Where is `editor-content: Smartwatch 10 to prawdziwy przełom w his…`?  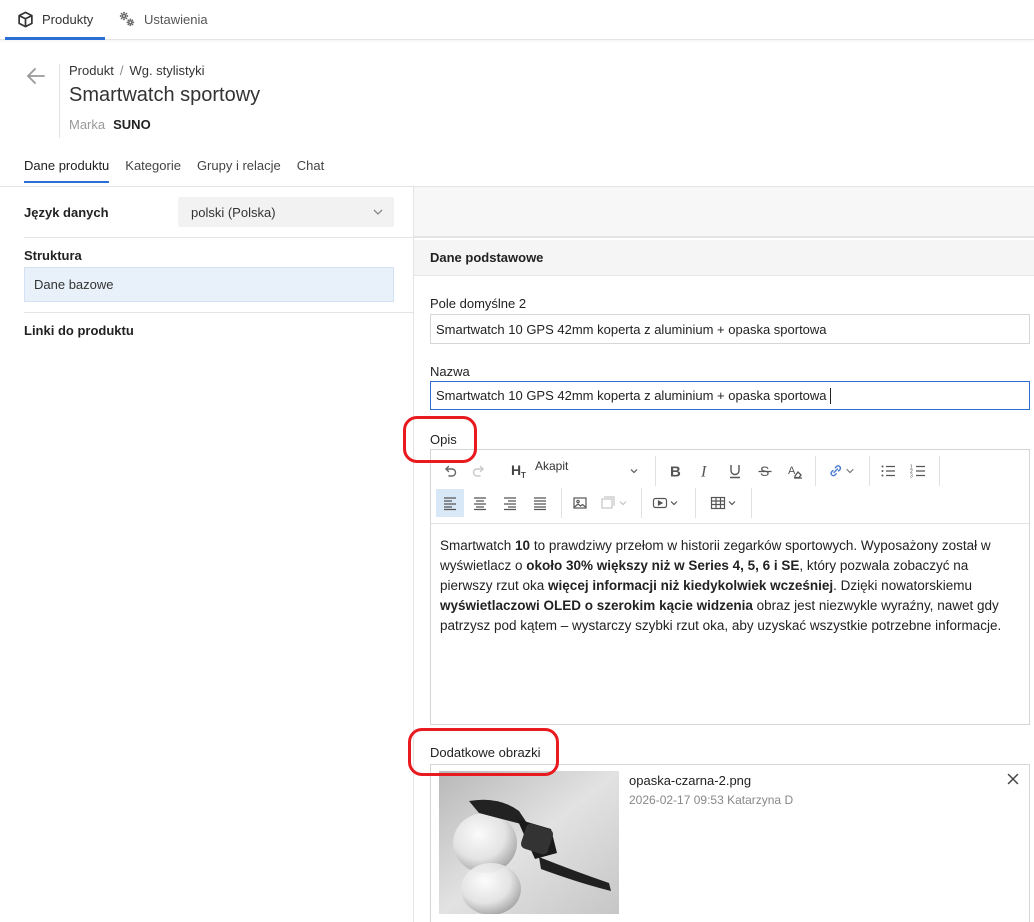 editor-content: Smartwatch 10 to prawdziwy przełom w his… is located at coordinates (732, 586).